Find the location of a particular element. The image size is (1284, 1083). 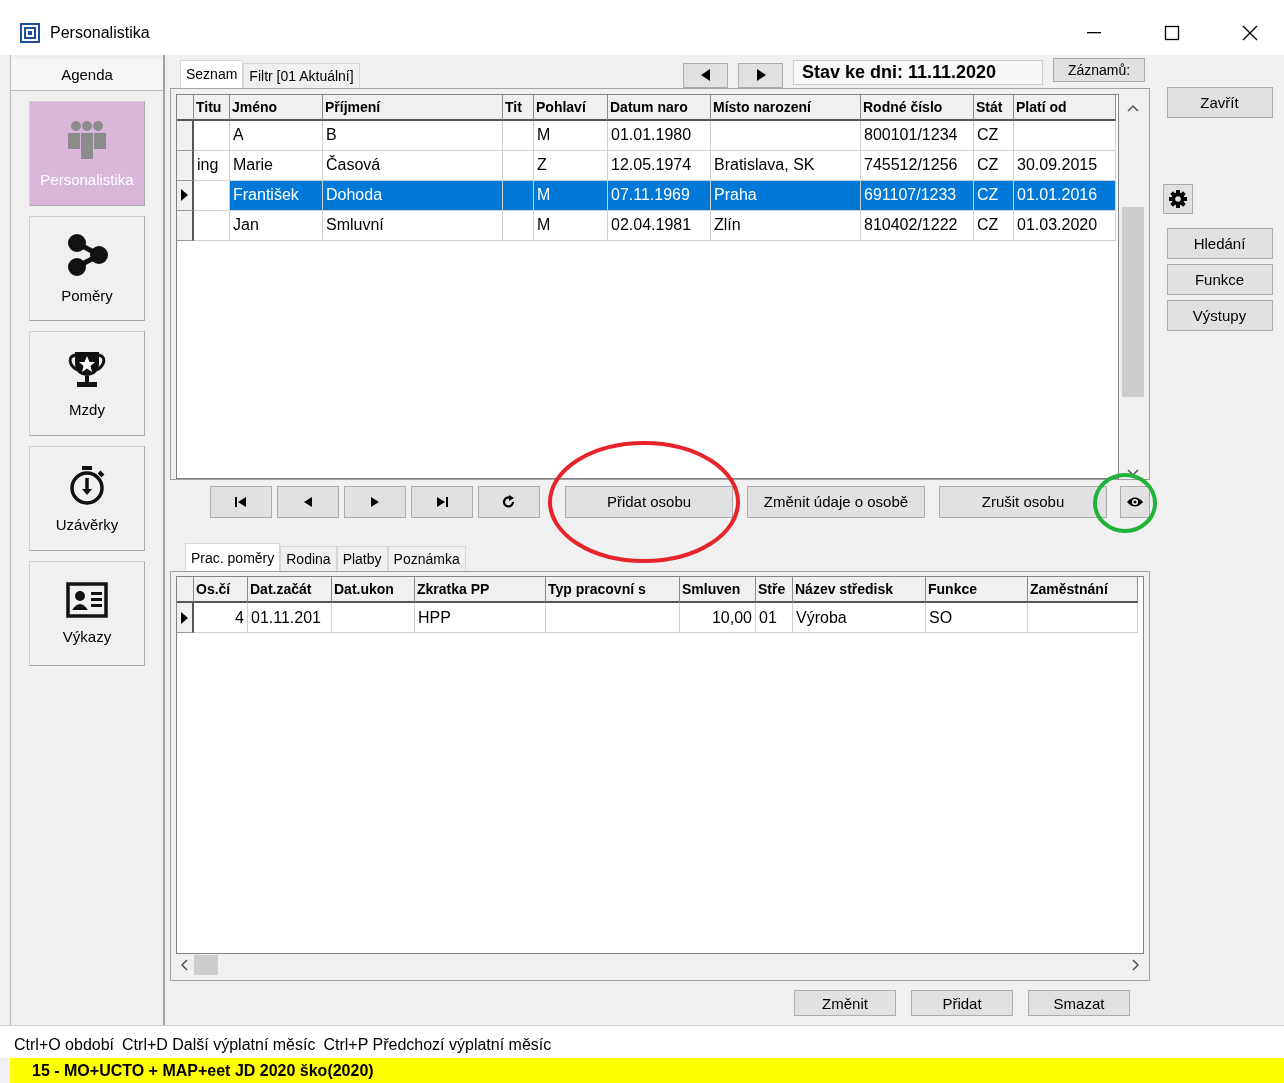

previous-date-button is located at coordinates (705, 75).